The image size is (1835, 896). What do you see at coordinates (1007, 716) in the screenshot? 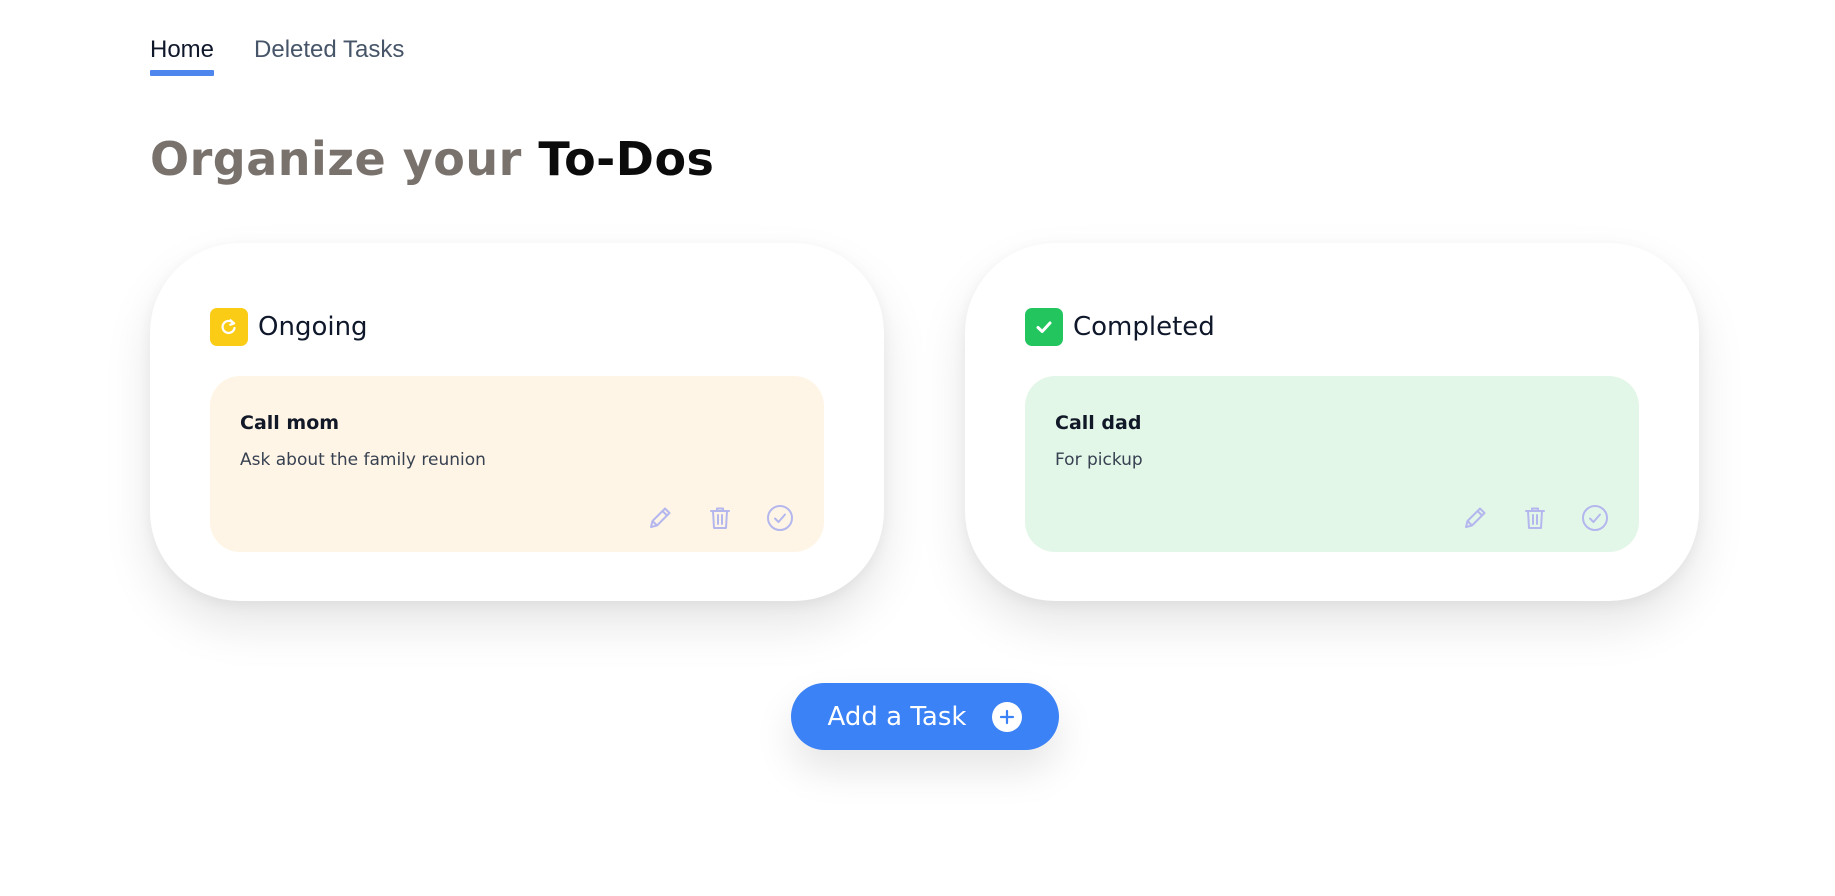
I see `plus-circle-icon` at bounding box center [1007, 716].